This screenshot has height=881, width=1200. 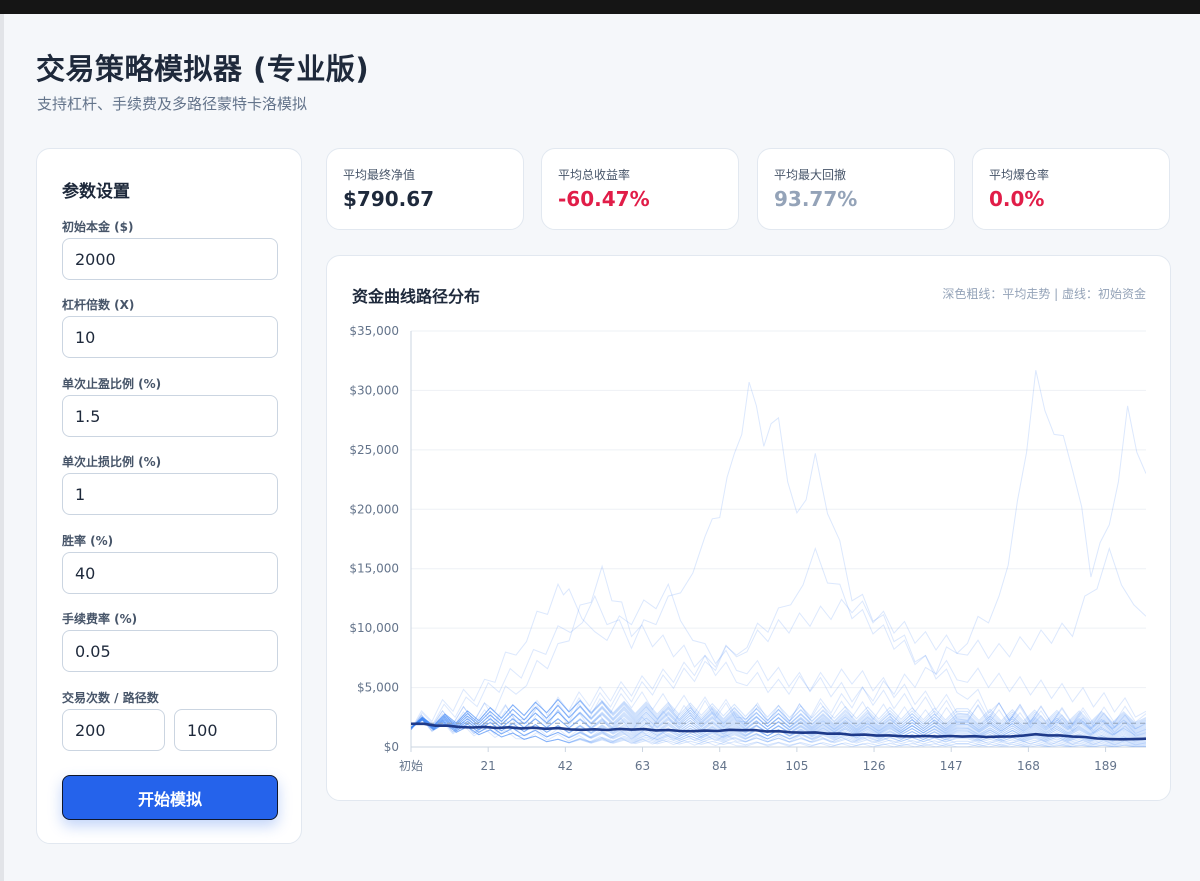 What do you see at coordinates (374, 450) in the screenshot?
I see `y-tick-label: $25,000` at bounding box center [374, 450].